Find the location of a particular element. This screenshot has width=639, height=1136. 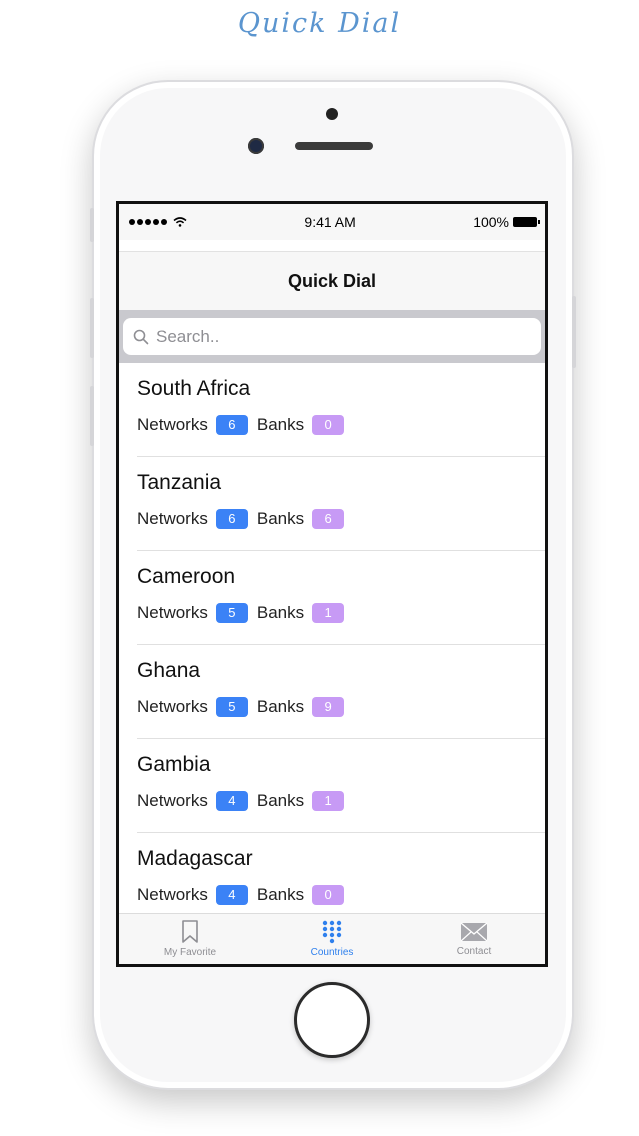

signal-icon is located at coordinates (158, 222).